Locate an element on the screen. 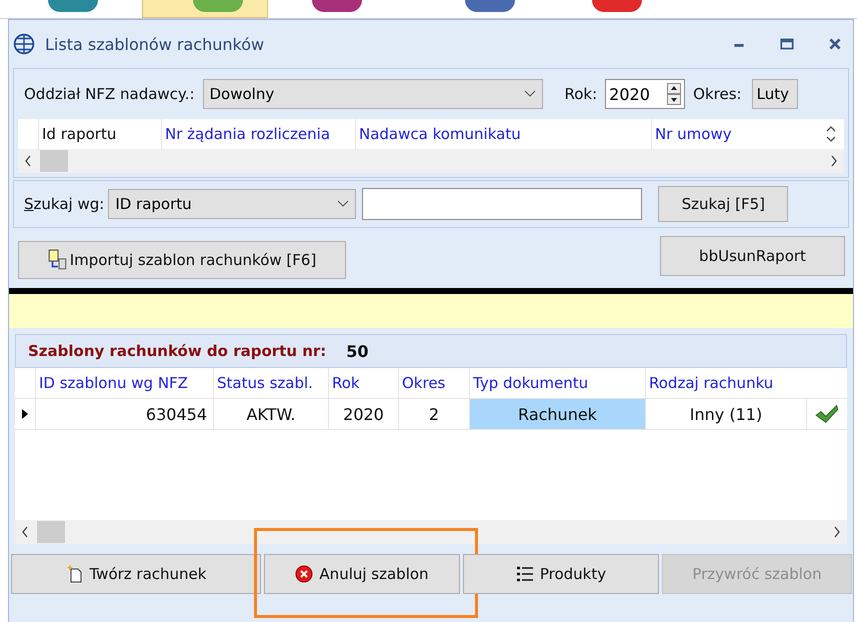 The height and width of the screenshot is (622, 857). table-cell: Inny (11) is located at coordinates (725, 414).